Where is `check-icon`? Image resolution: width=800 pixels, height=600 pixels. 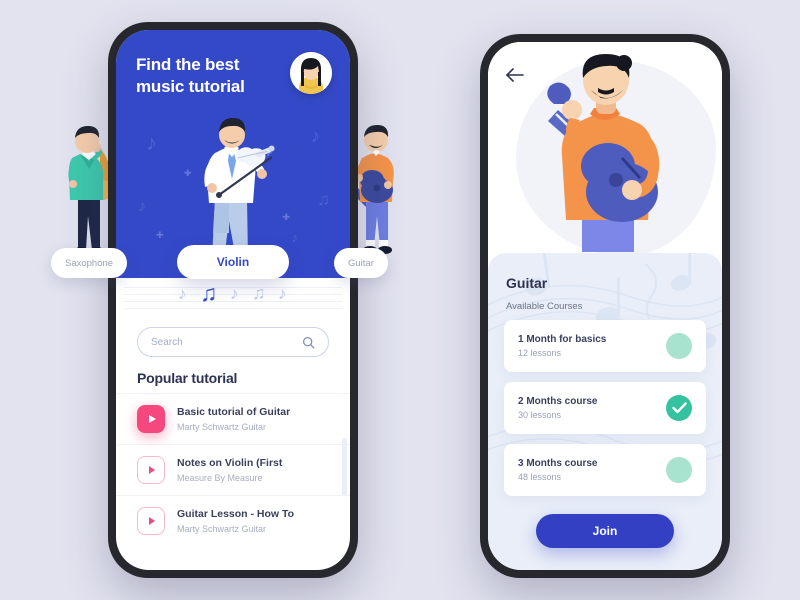
check-icon is located at coordinates (679, 408).